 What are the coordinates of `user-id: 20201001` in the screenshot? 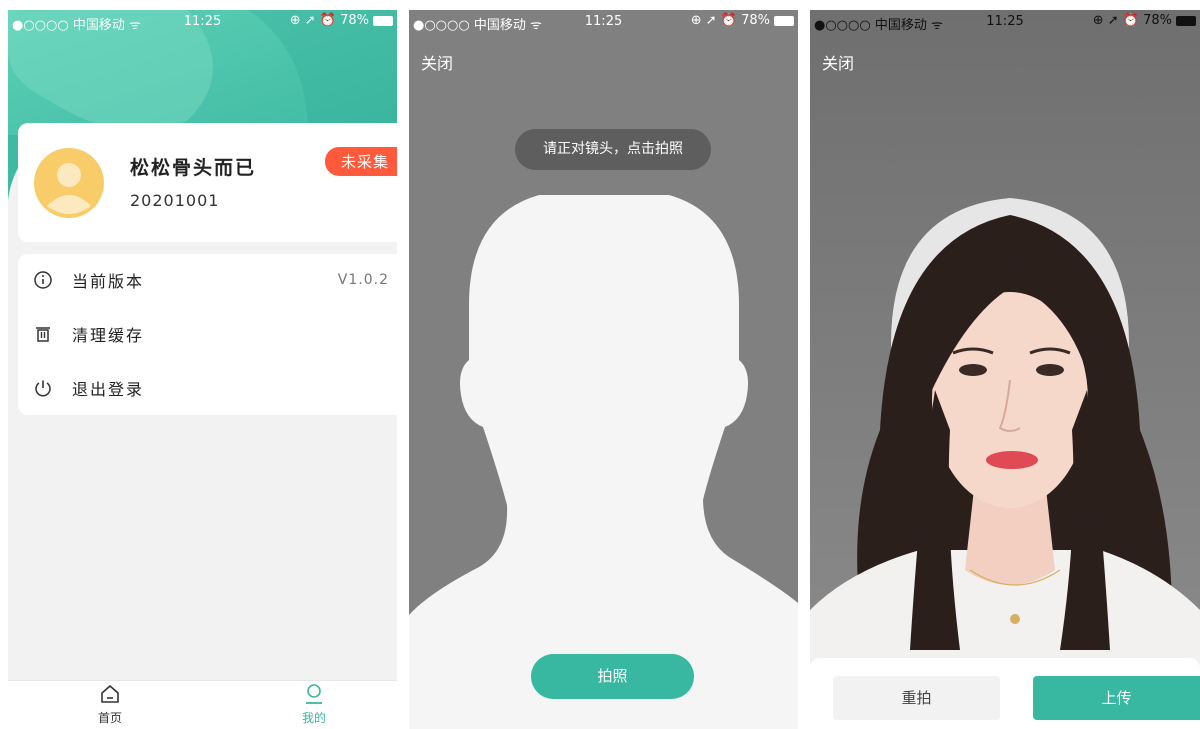 It's located at (175, 200).